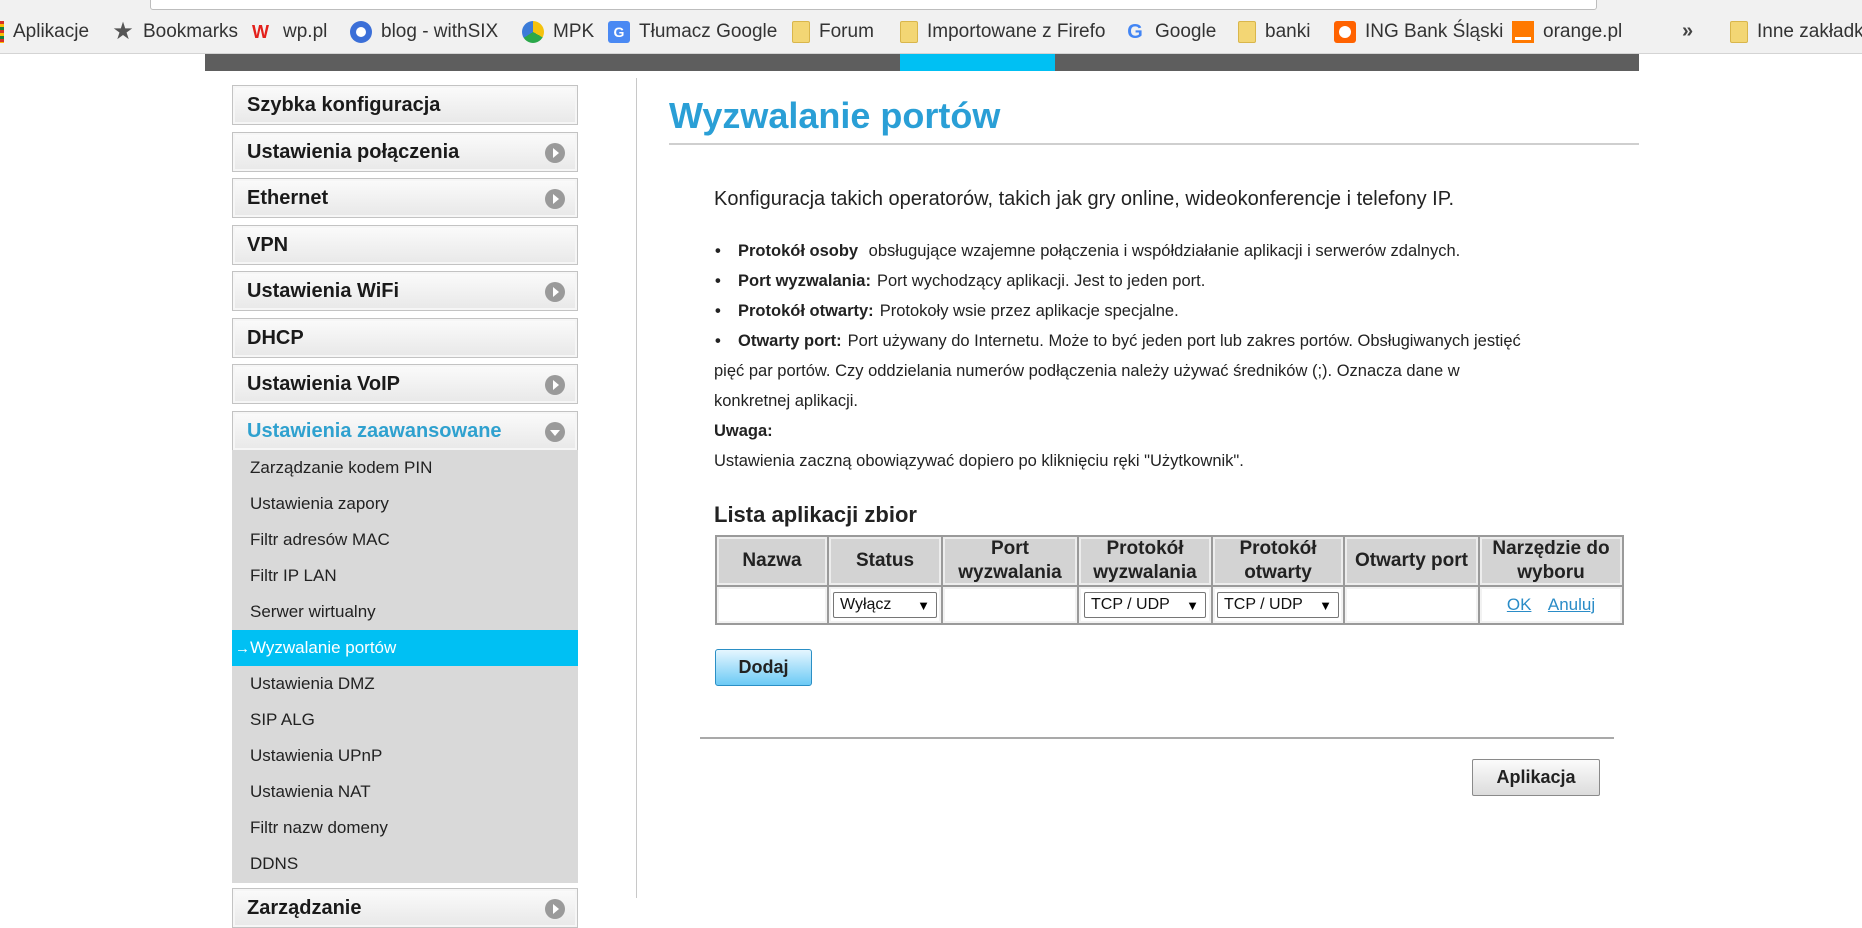  Describe the element at coordinates (405, 504) in the screenshot. I see `submenu-item-zapora: Ustawienia zapory` at that location.